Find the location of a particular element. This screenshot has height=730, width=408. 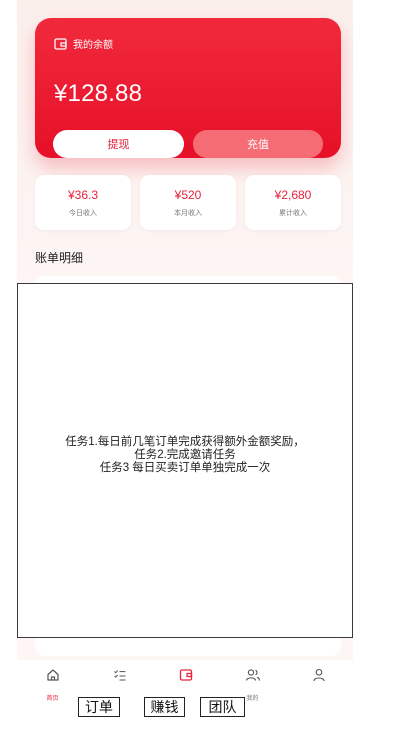

home-icon is located at coordinates (53, 675).